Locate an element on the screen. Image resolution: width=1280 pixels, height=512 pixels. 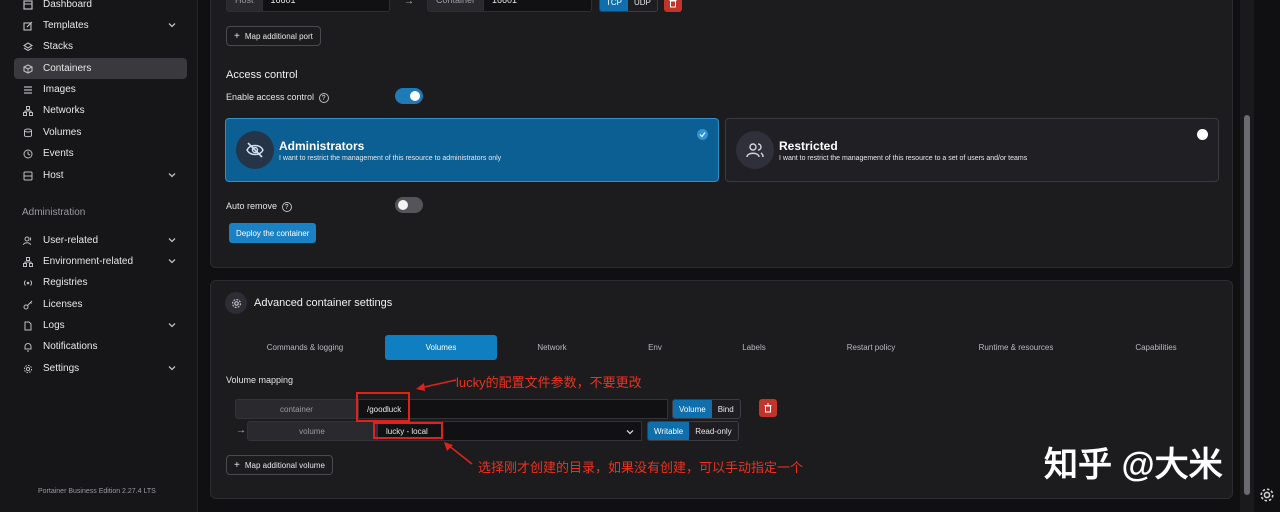
writable-button: Writable is located at coordinates (669, 431).